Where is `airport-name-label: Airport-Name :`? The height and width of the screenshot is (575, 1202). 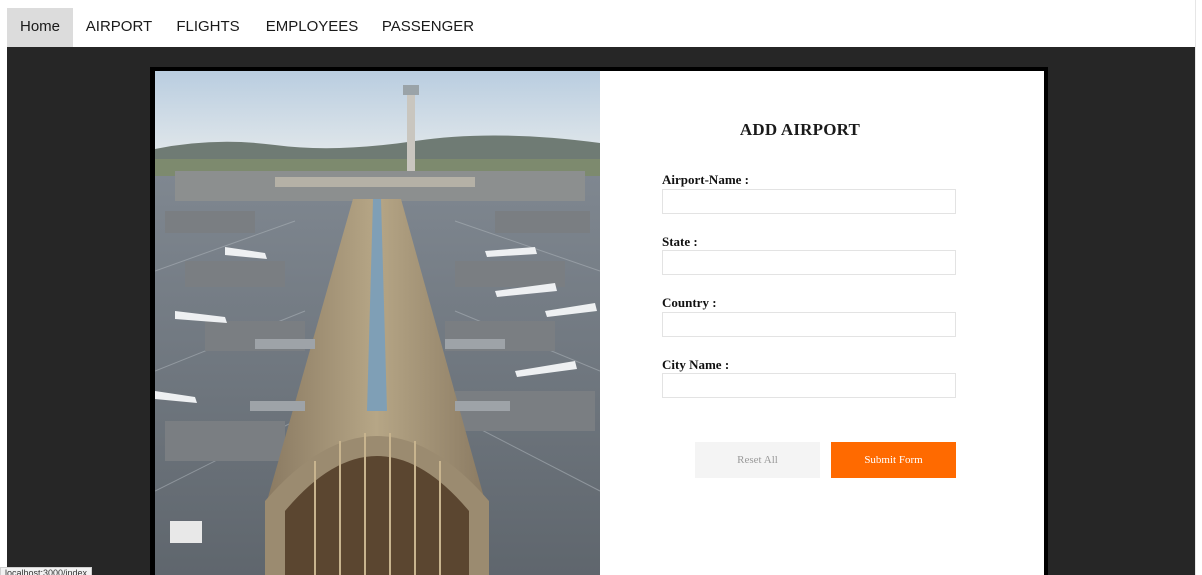
airport-name-label: Airport-Name : is located at coordinates (705, 179).